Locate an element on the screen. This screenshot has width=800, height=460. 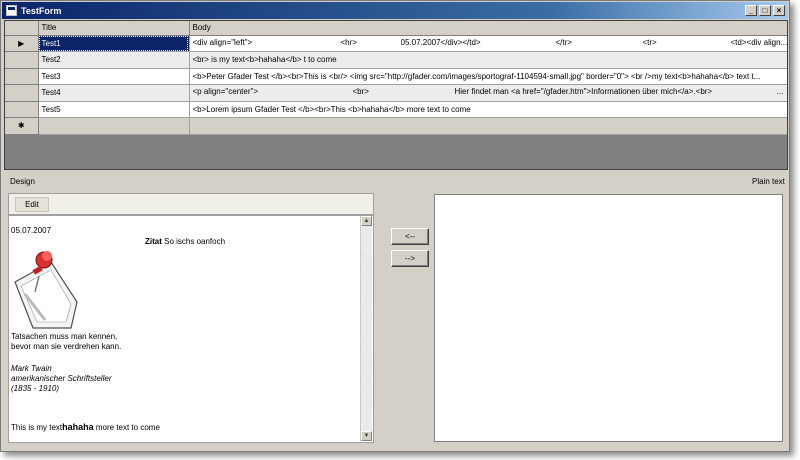
quote-line-2: bevor man sie verdrehen kann. is located at coordinates (66, 346).